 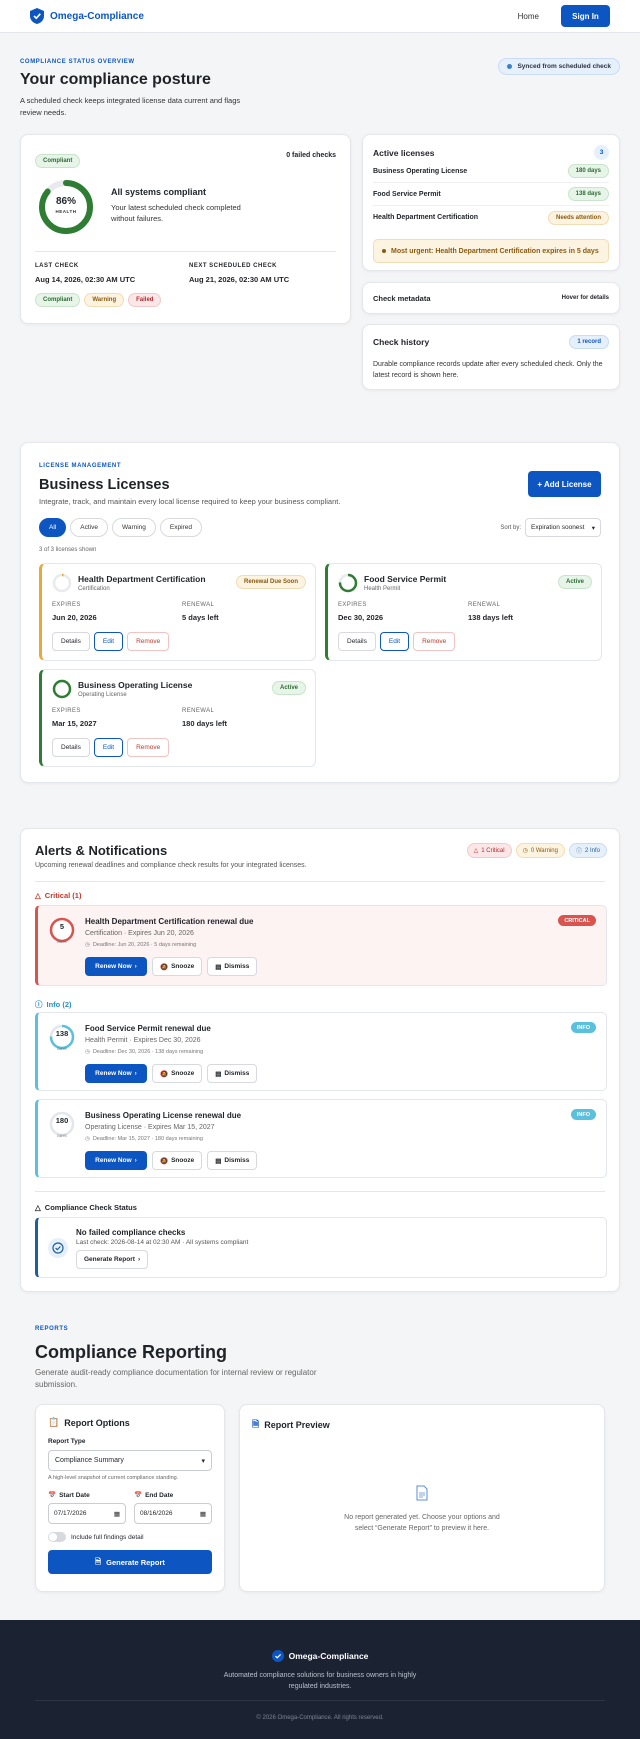 I want to click on filter-warning: Warning, so click(x=133, y=527).